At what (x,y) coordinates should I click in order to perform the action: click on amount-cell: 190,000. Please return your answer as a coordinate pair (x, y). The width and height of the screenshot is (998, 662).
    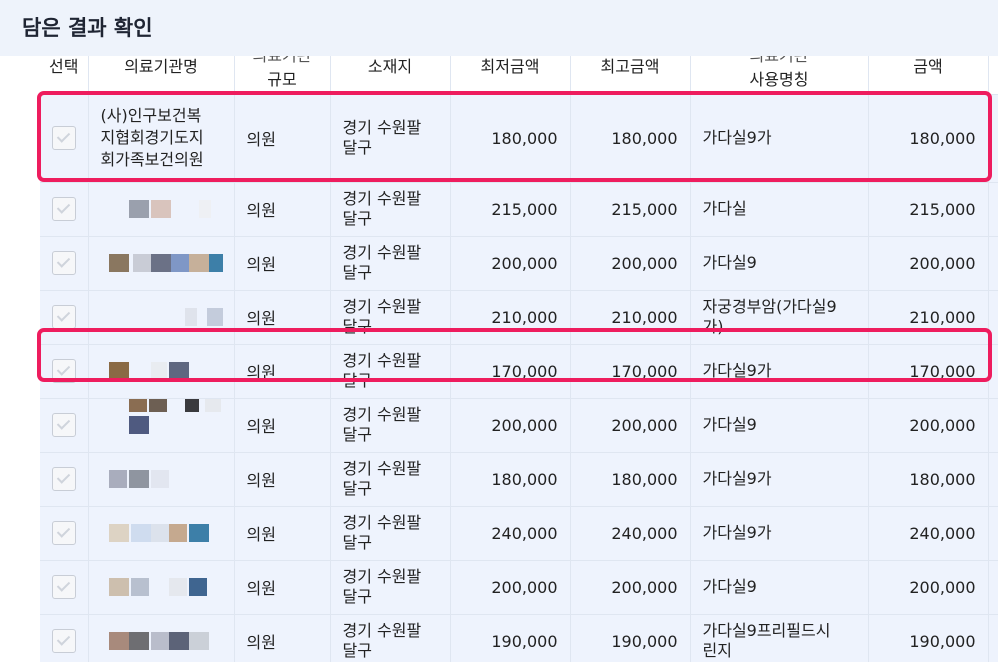
    Looking at the image, I should click on (928, 638).